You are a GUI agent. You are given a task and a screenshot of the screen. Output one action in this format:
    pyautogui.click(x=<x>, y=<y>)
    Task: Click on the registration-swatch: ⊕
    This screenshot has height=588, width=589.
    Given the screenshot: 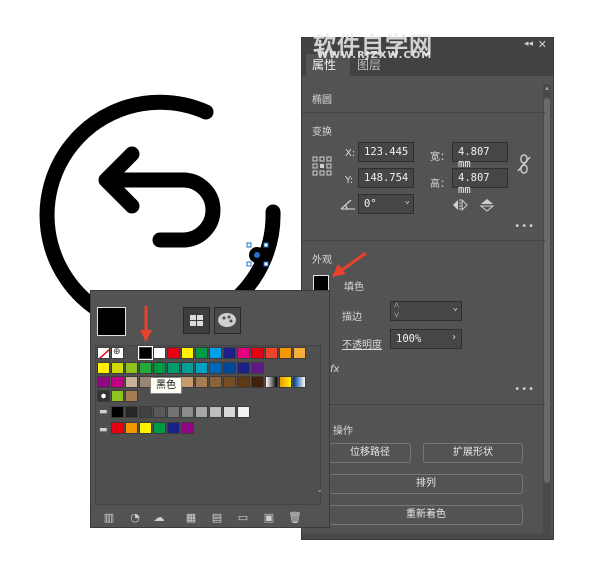 What is the action you would take?
    pyautogui.click(x=117, y=353)
    